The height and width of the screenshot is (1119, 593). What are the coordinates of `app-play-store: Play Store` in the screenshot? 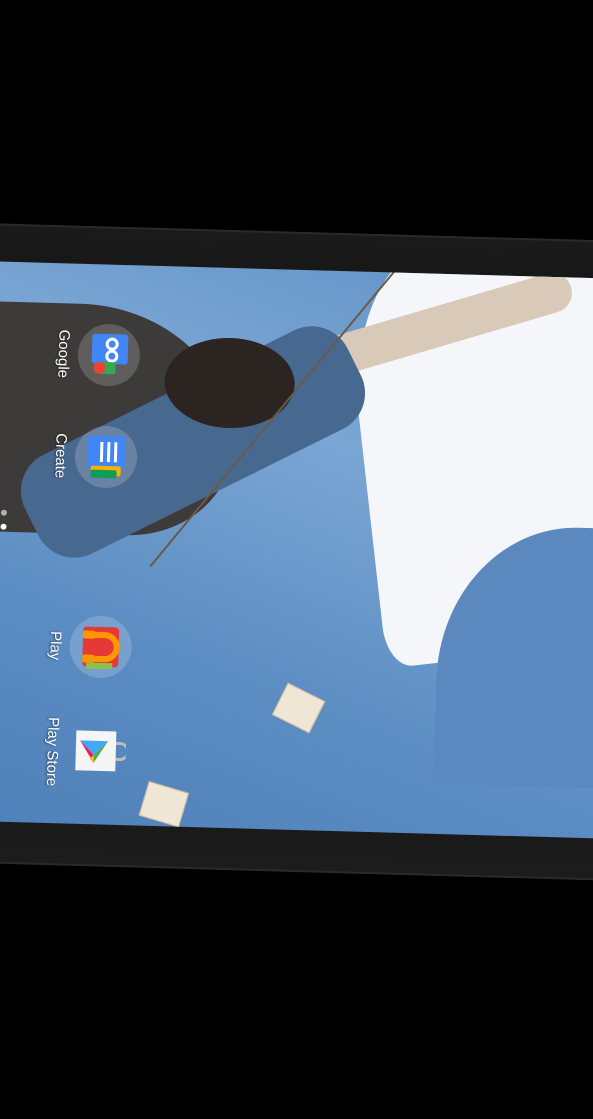 It's located at (86, 752).